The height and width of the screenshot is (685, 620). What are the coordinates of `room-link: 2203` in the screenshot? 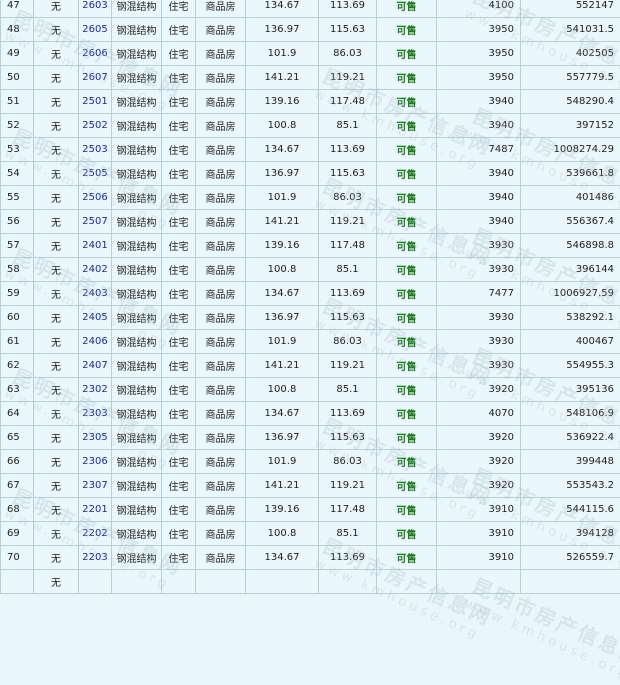 It's located at (95, 558).